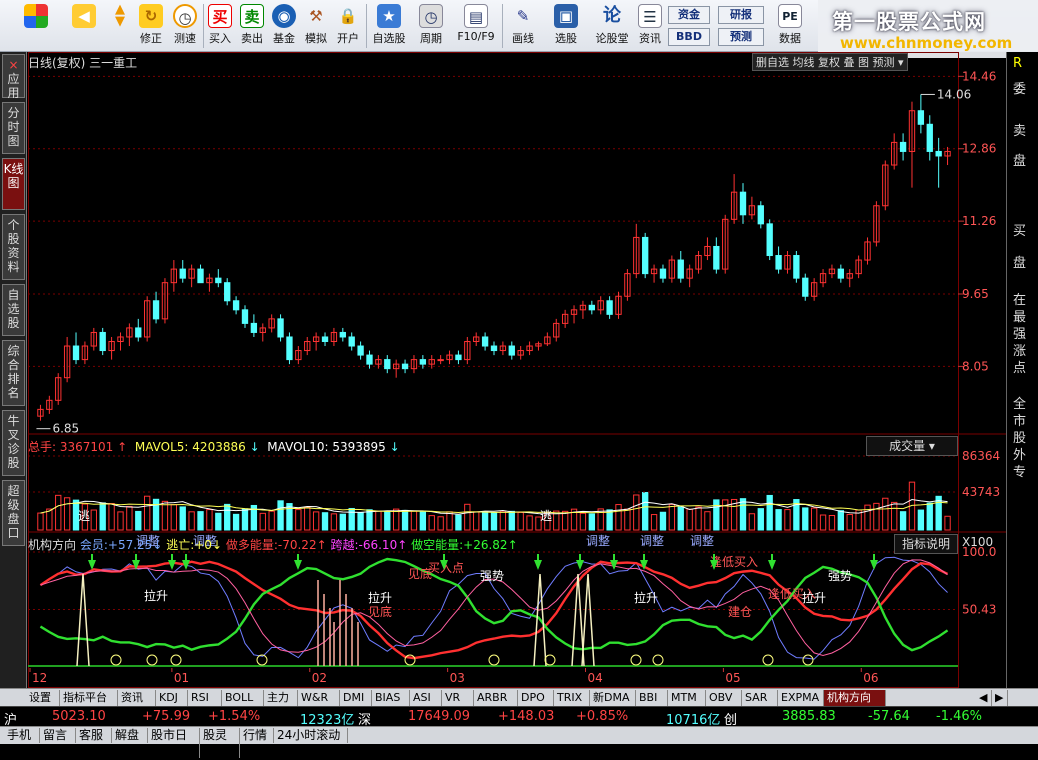 The image size is (1038, 760). I want to click on indicator-tab: W&R, so click(319, 698).